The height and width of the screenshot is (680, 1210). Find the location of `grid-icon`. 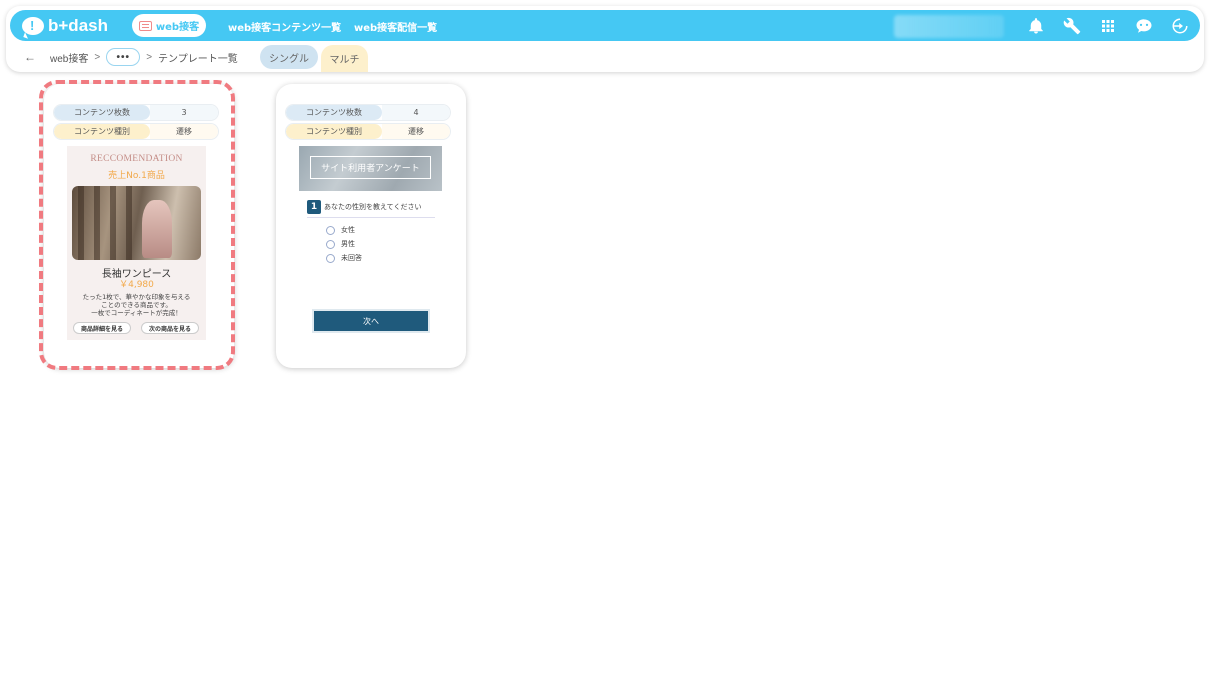

grid-icon is located at coordinates (1108, 26).